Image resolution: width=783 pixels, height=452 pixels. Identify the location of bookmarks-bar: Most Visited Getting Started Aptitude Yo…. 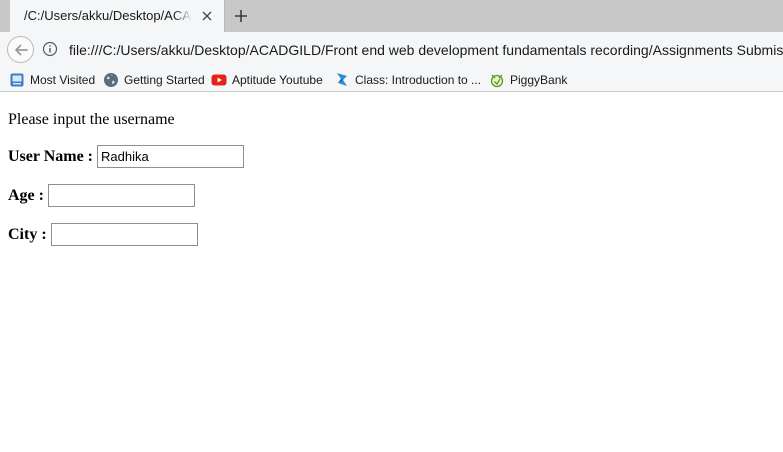
(391, 80).